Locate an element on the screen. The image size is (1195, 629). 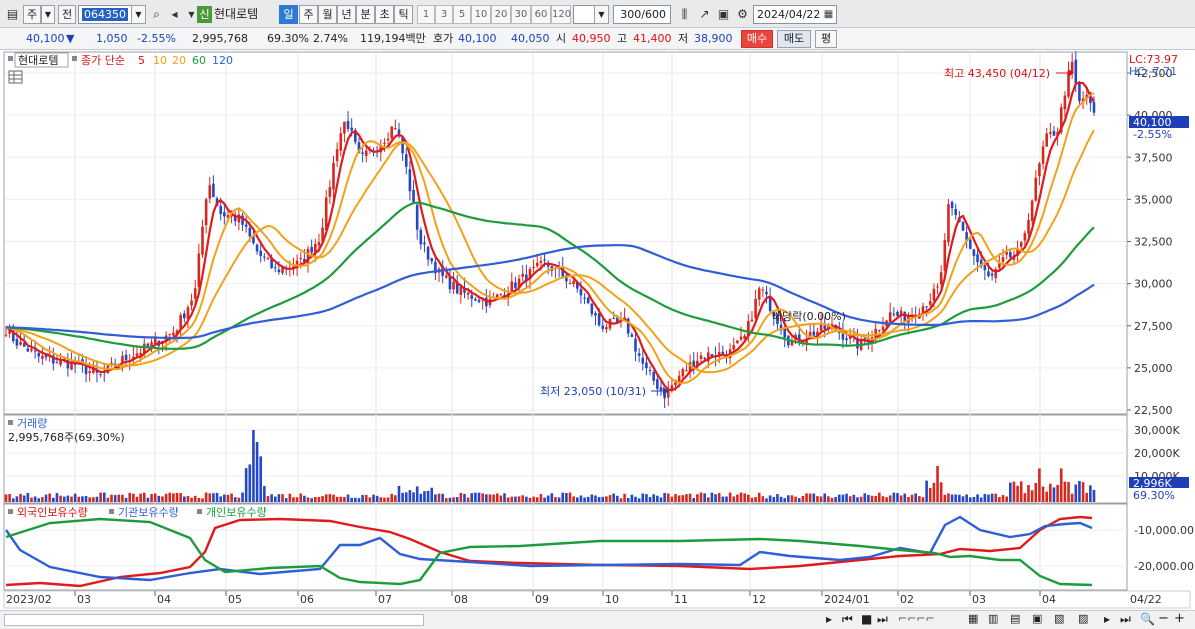
overlay-view-icon: ▧ is located at coordinates (1059, 618).